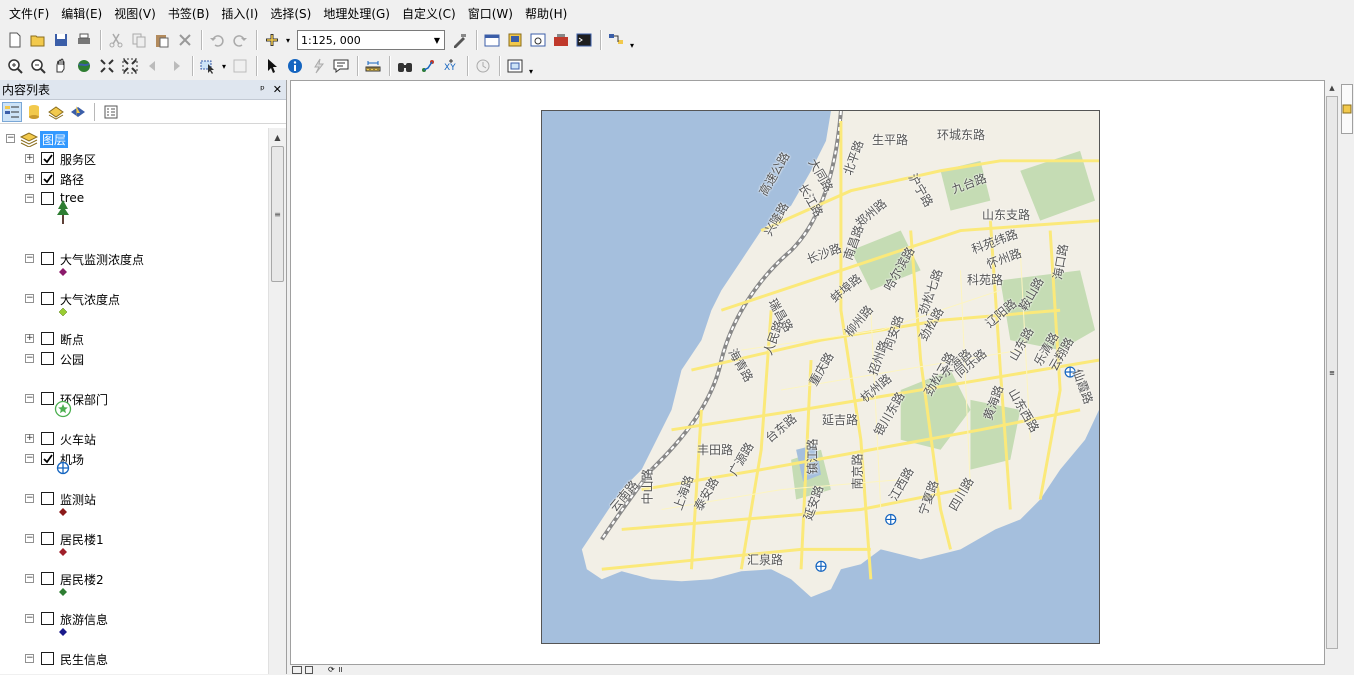 The width and height of the screenshot is (1354, 675). I want to click on menu-item: 编辑(E), so click(81, 14).